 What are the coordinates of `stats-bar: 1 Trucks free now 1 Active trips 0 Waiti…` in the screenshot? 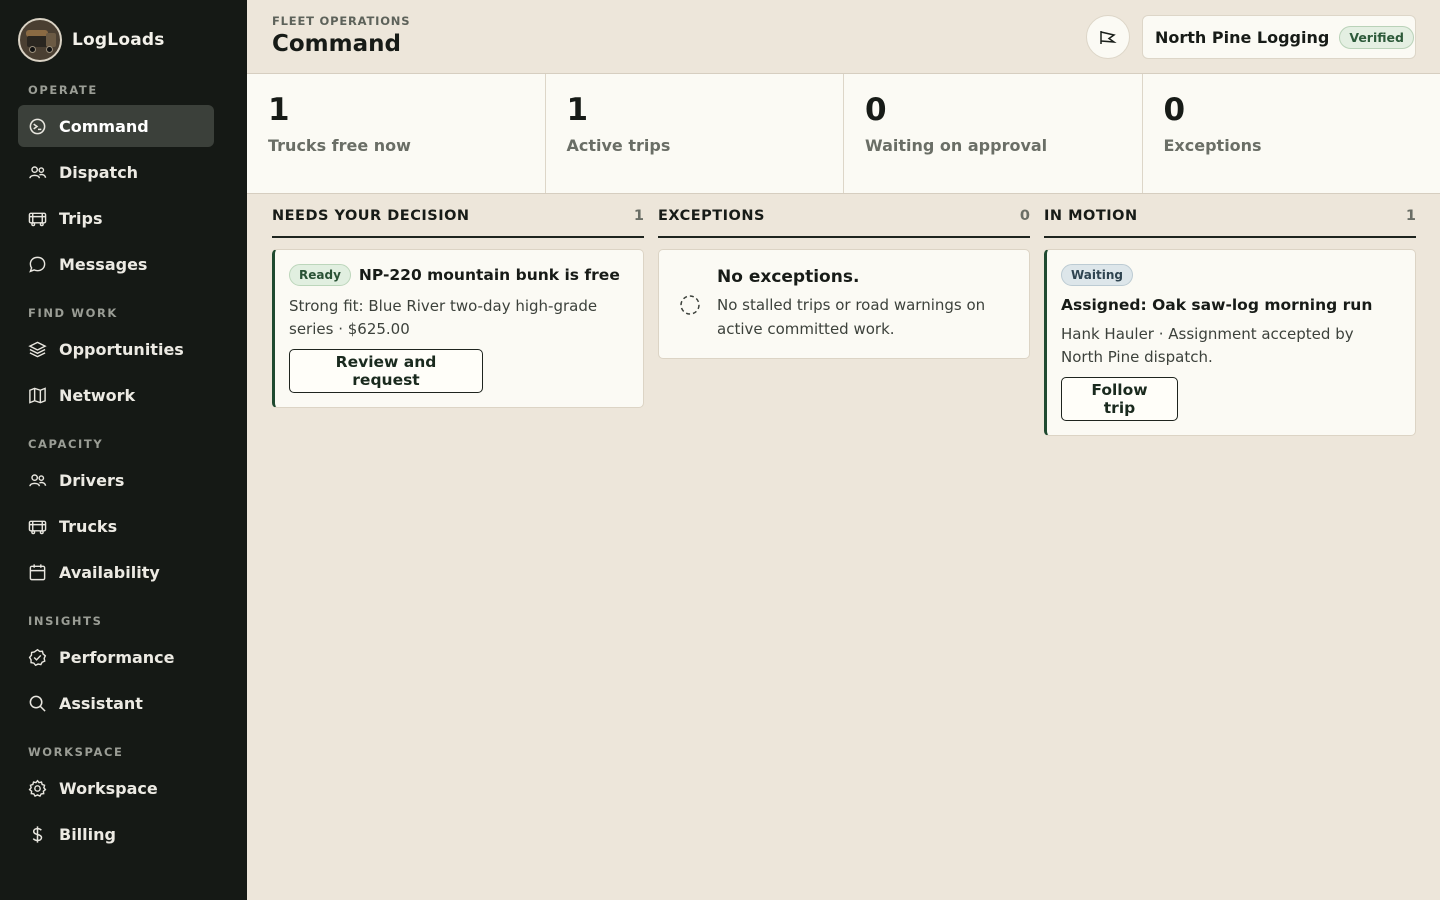 It's located at (843, 134).